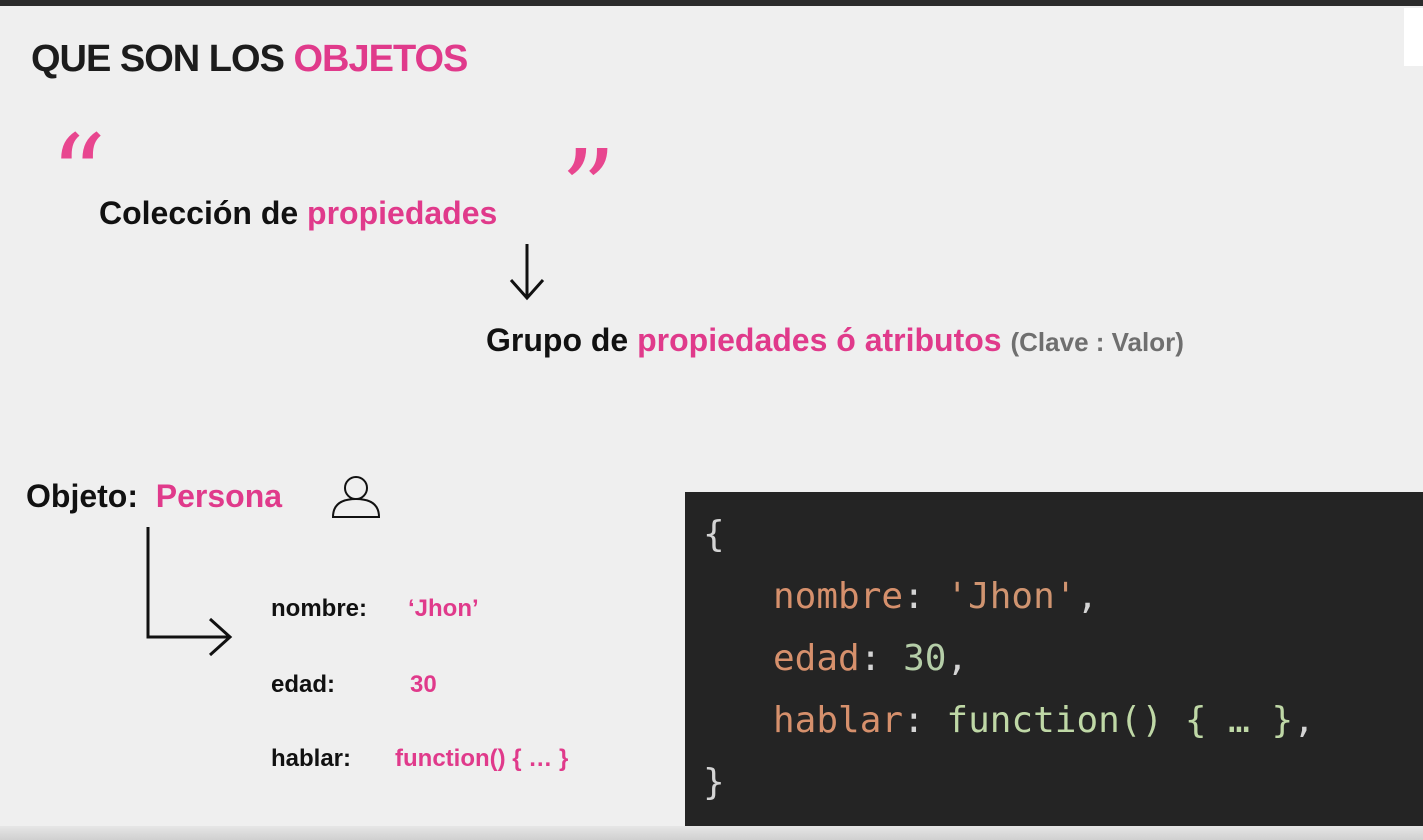 Image resolution: width=1423 pixels, height=840 pixels. Describe the element at coordinates (423, 684) in the screenshot. I see `prop-value-edad: 30` at that location.